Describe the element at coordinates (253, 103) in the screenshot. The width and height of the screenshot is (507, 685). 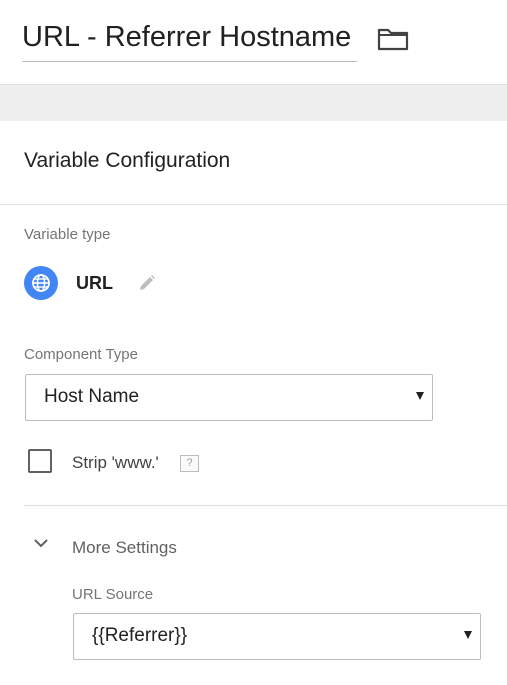
I see `grey-band` at that location.